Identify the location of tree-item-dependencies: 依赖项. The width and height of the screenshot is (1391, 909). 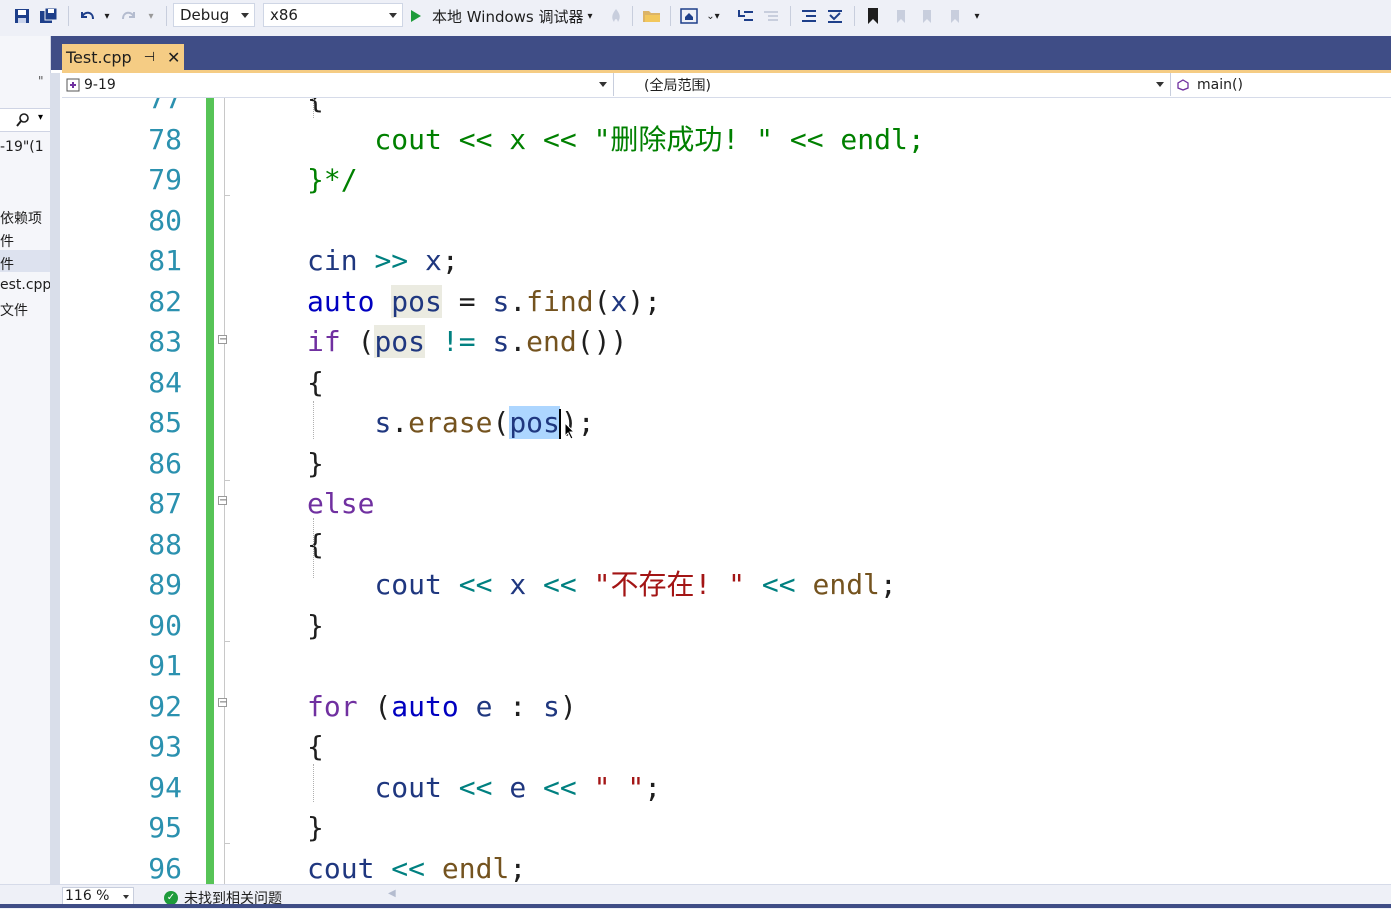
(21, 218).